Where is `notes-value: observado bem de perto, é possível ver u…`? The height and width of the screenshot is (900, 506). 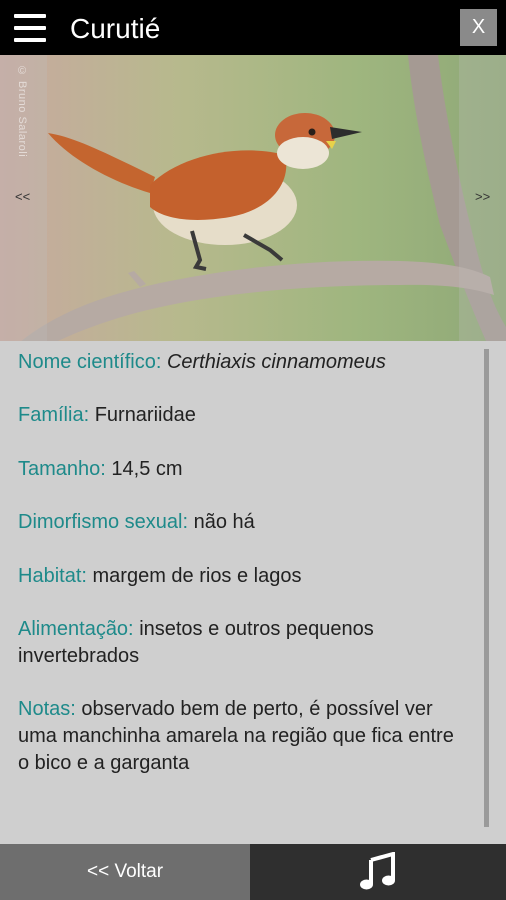 notes-value: observado bem de perto, é possível ver u… is located at coordinates (236, 736).